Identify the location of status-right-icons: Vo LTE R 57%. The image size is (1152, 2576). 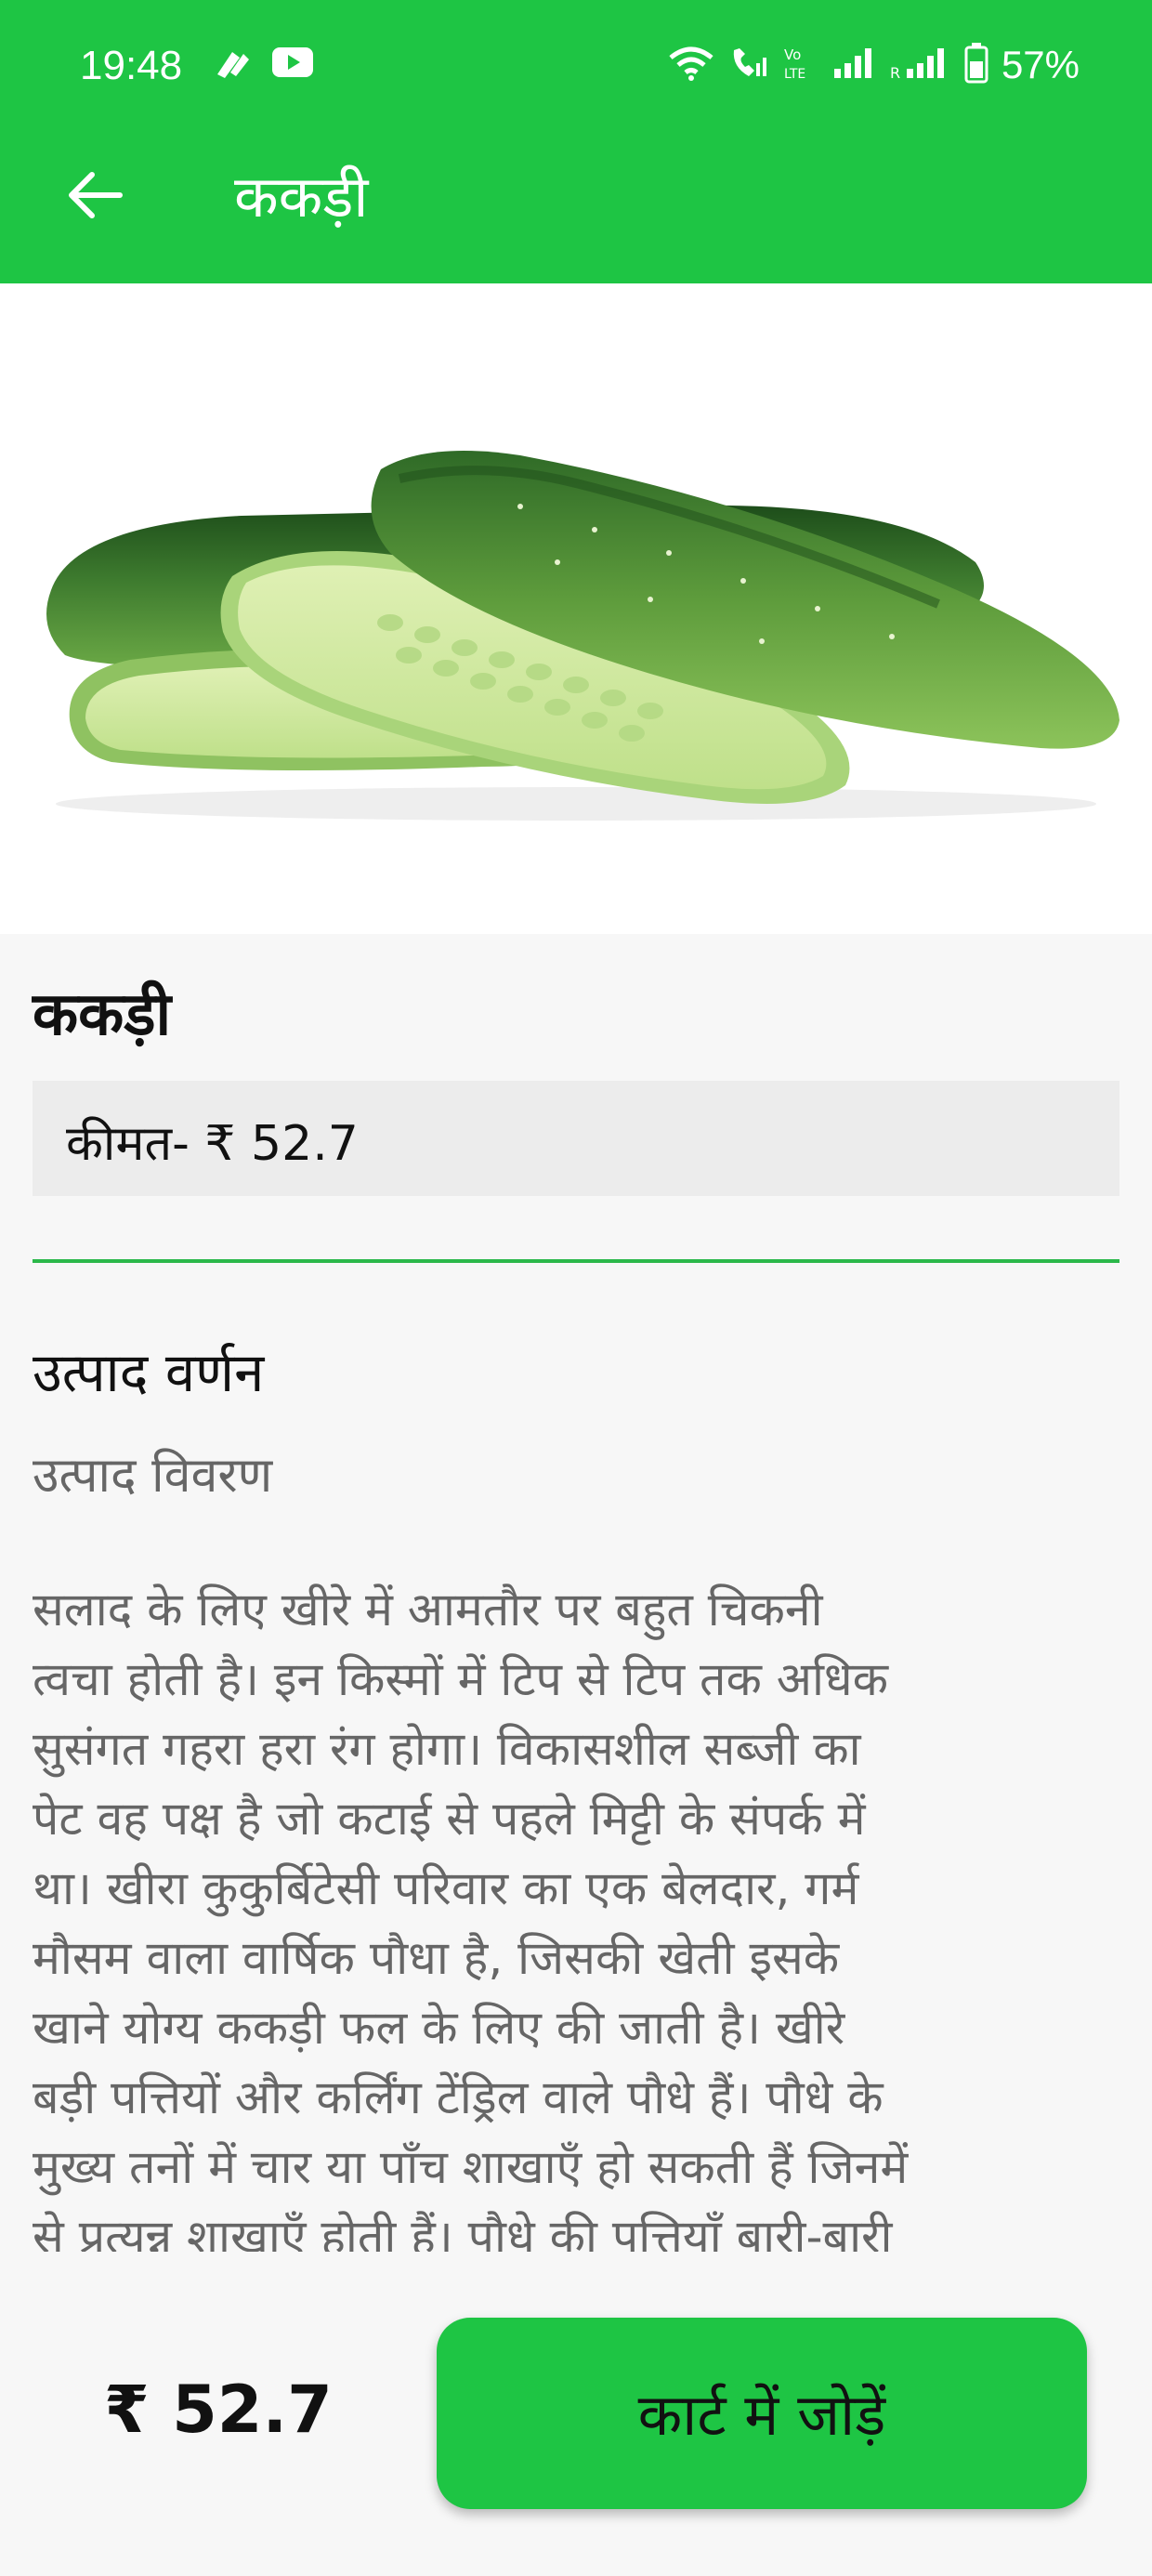
(873, 65).